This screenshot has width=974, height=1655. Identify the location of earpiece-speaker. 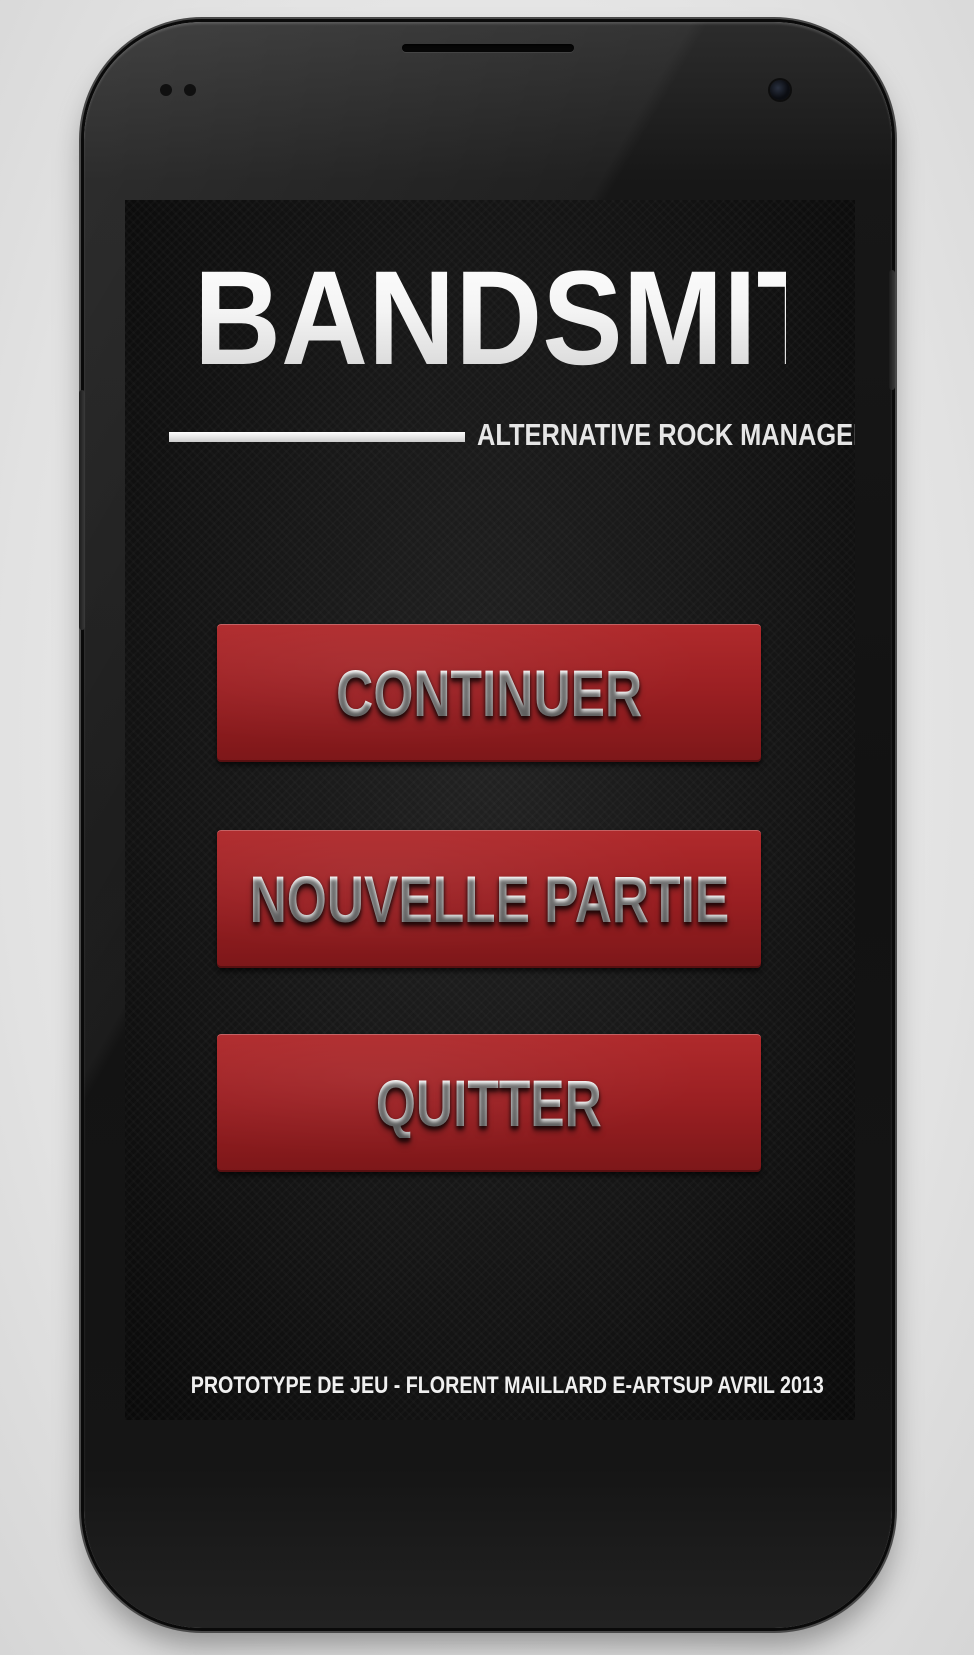
(488, 48).